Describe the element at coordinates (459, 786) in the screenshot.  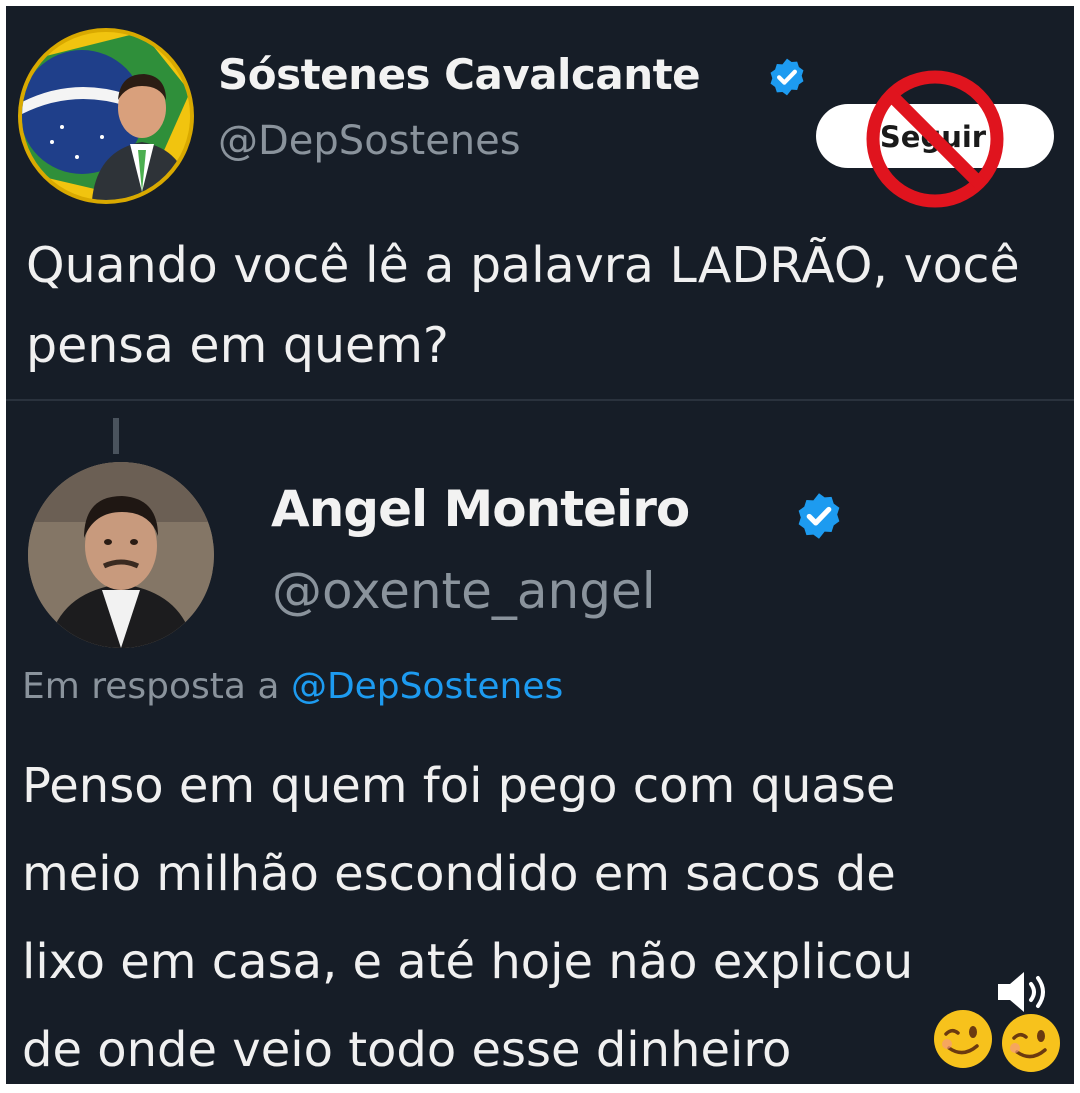
I see `reply-text-line: Penso em quem foi pego com quase` at that location.